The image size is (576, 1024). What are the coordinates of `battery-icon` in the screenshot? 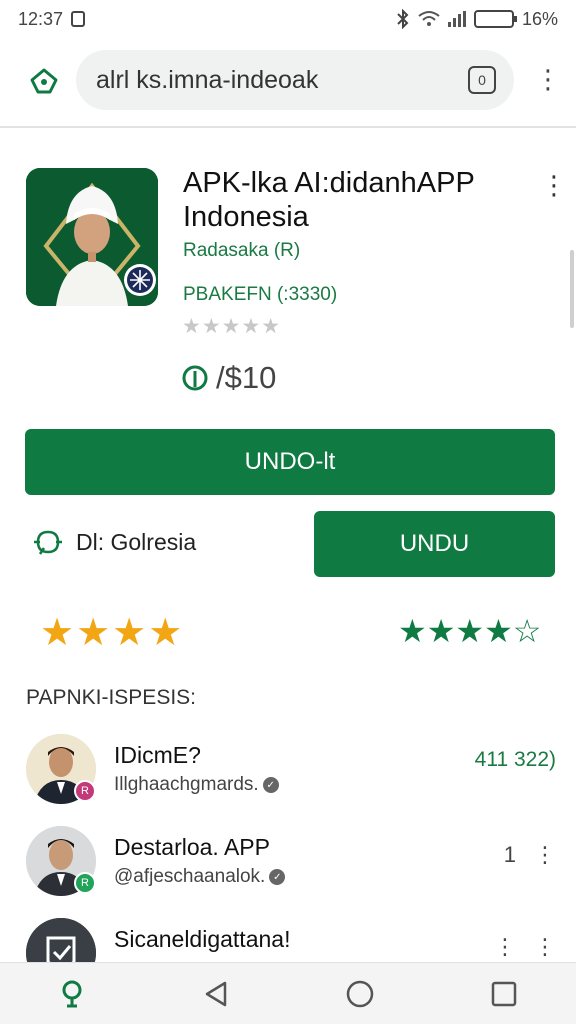 It's located at (495, 19).